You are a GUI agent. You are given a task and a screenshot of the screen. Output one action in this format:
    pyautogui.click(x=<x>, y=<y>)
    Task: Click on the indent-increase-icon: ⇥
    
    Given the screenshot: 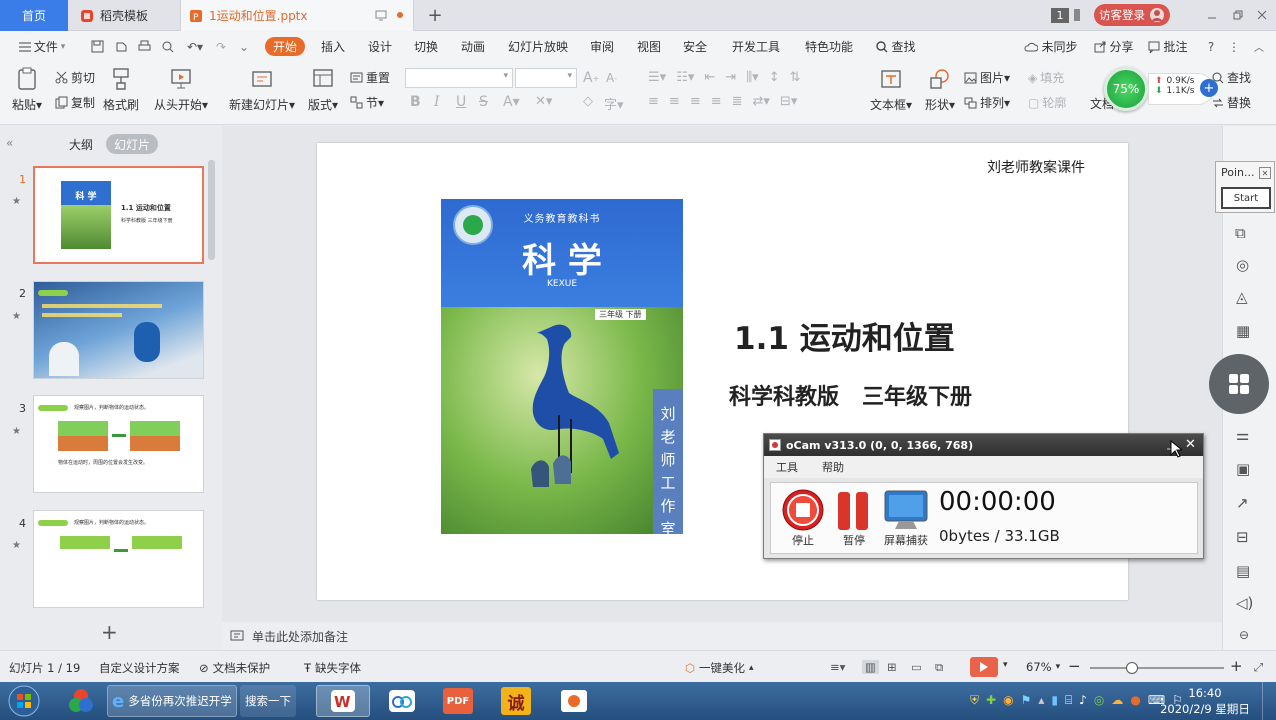 What is the action you would take?
    pyautogui.click(x=730, y=77)
    